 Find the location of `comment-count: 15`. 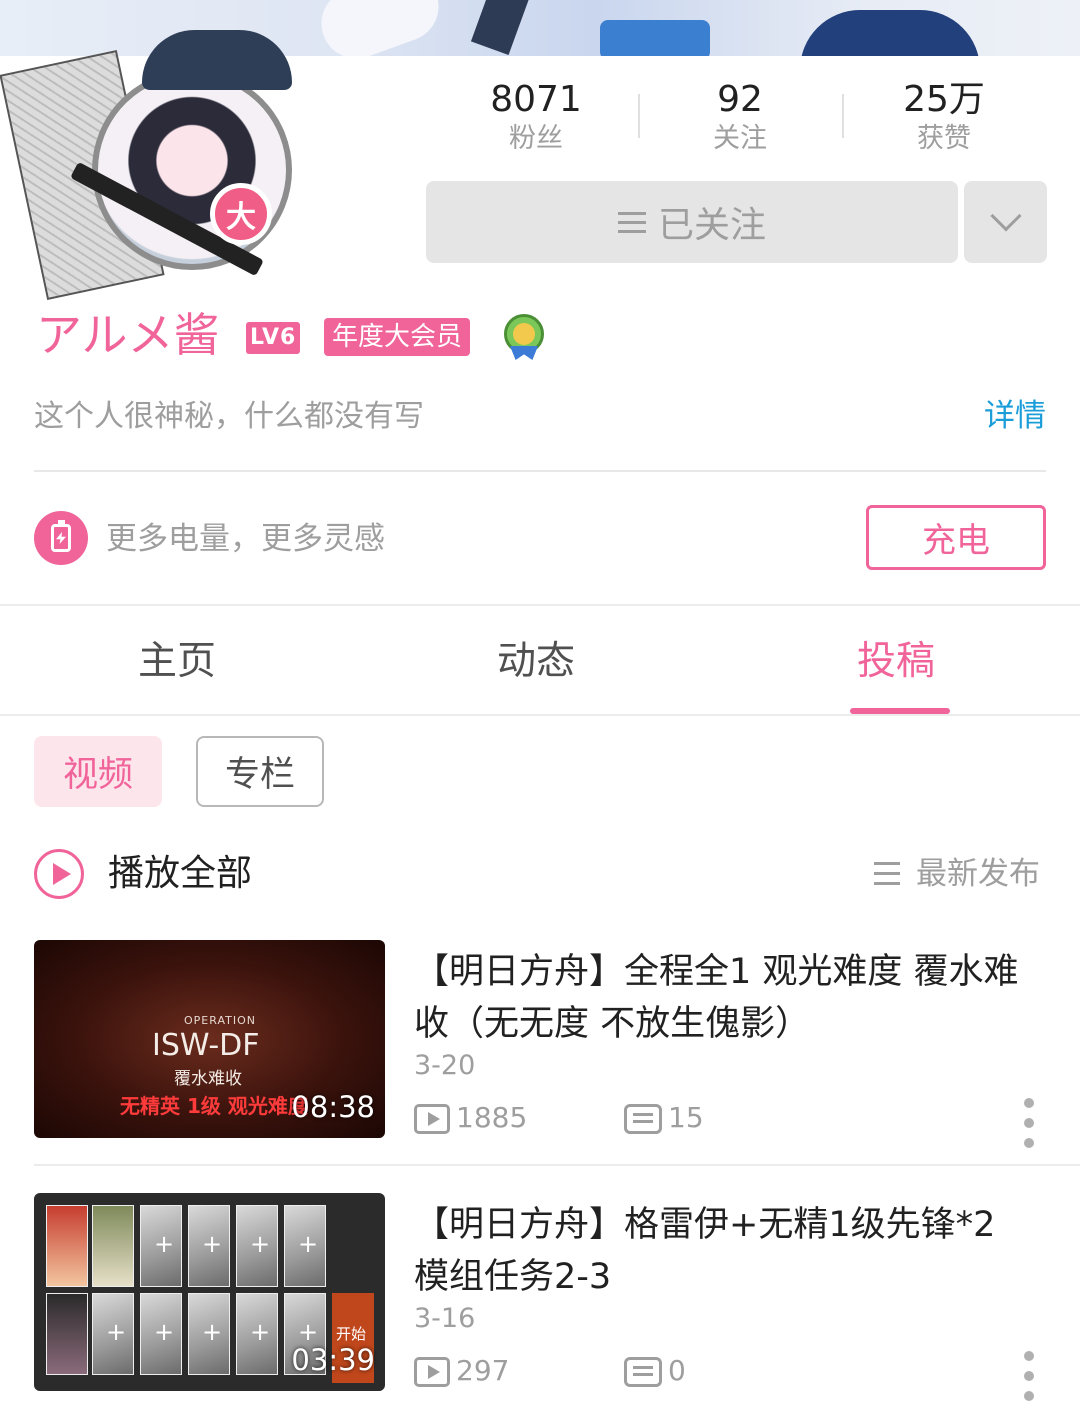

comment-count: 15 is located at coordinates (686, 1117).